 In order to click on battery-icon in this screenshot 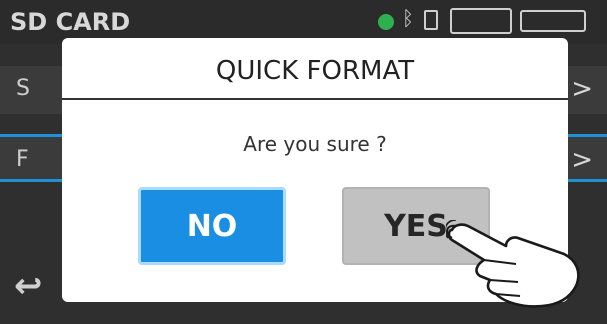, I will do `click(553, 21)`.